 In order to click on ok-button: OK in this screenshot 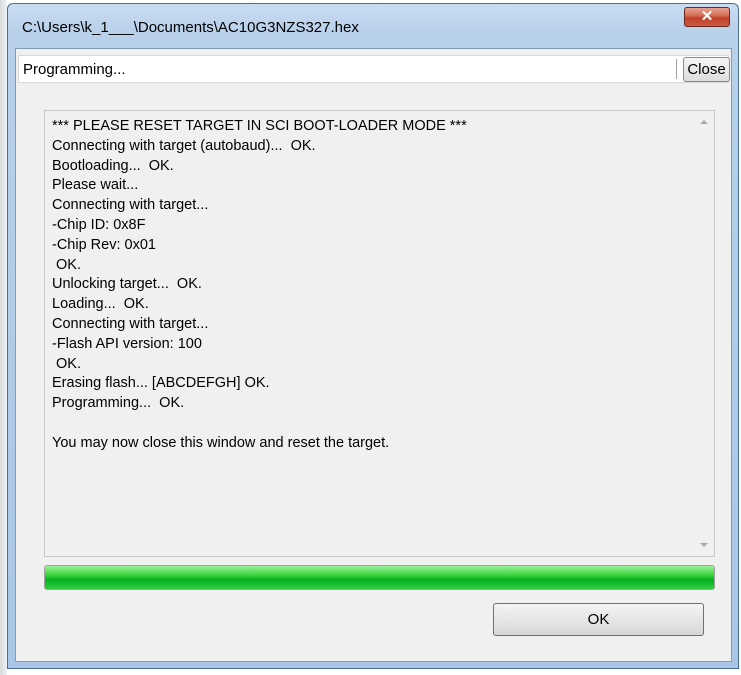, I will do `click(598, 619)`.